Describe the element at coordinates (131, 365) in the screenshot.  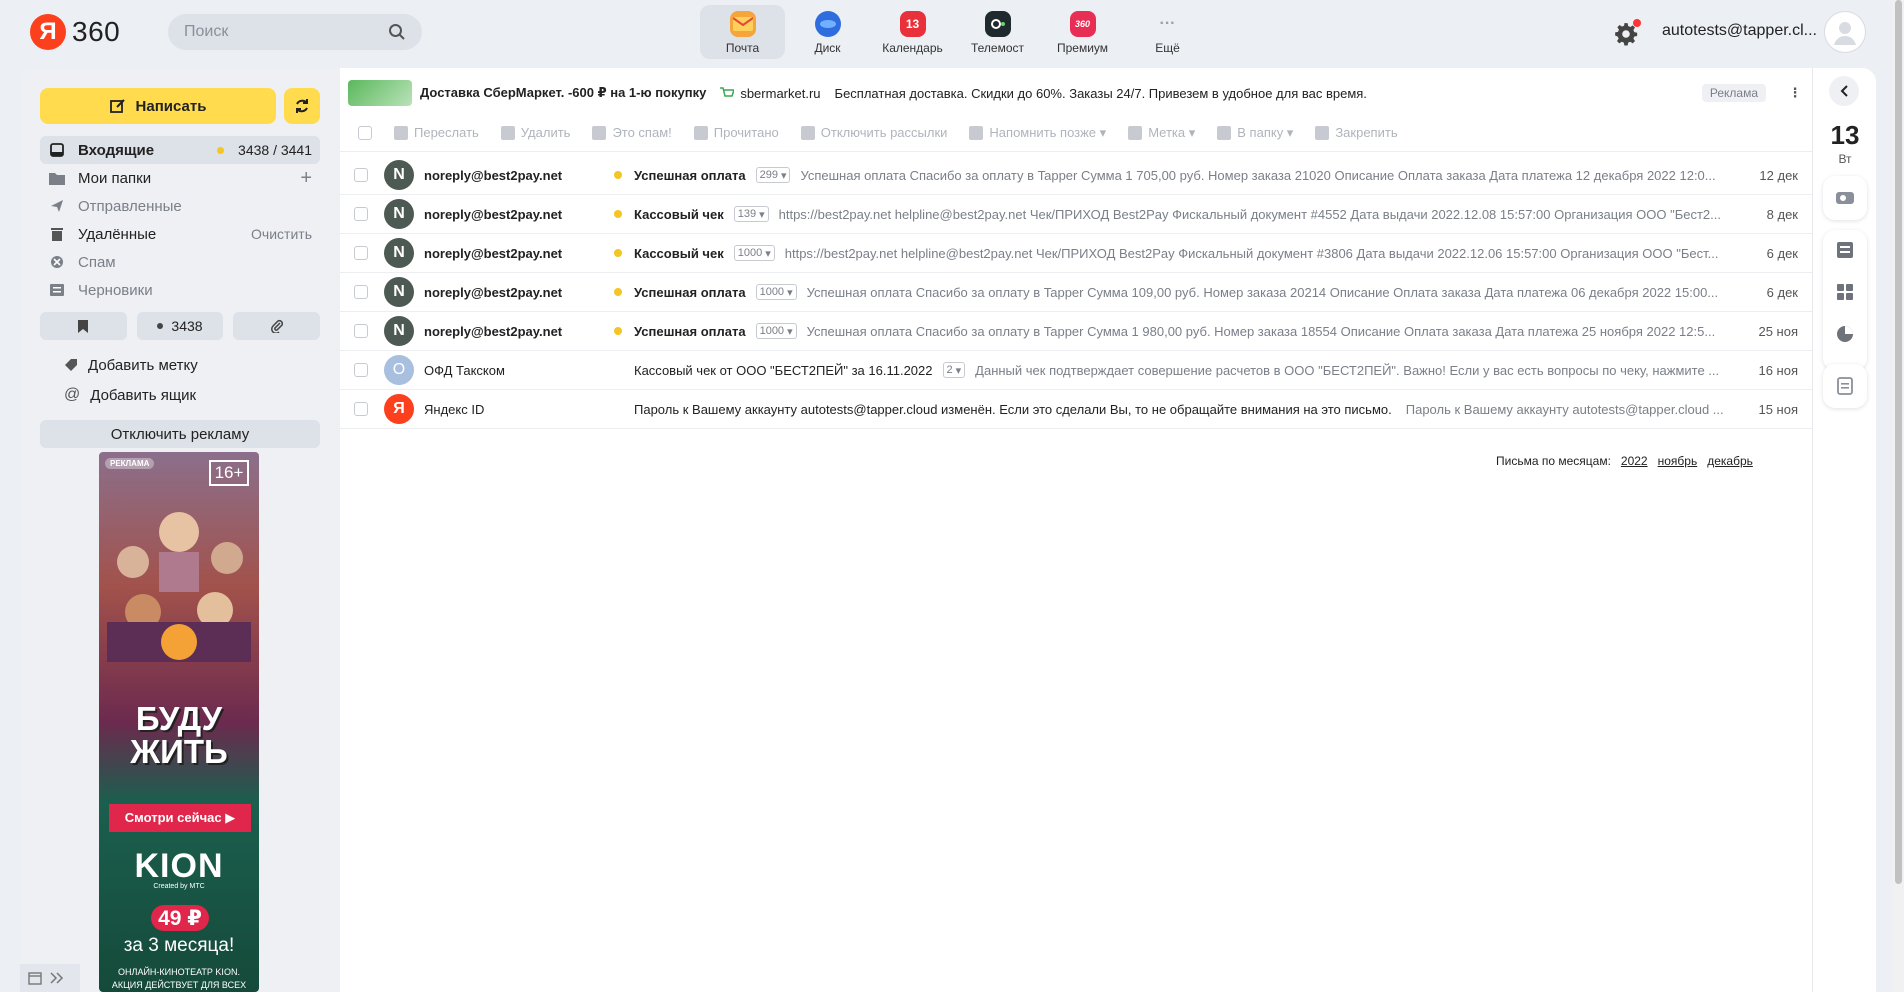
I see `add-label-link: Добавить метку` at that location.